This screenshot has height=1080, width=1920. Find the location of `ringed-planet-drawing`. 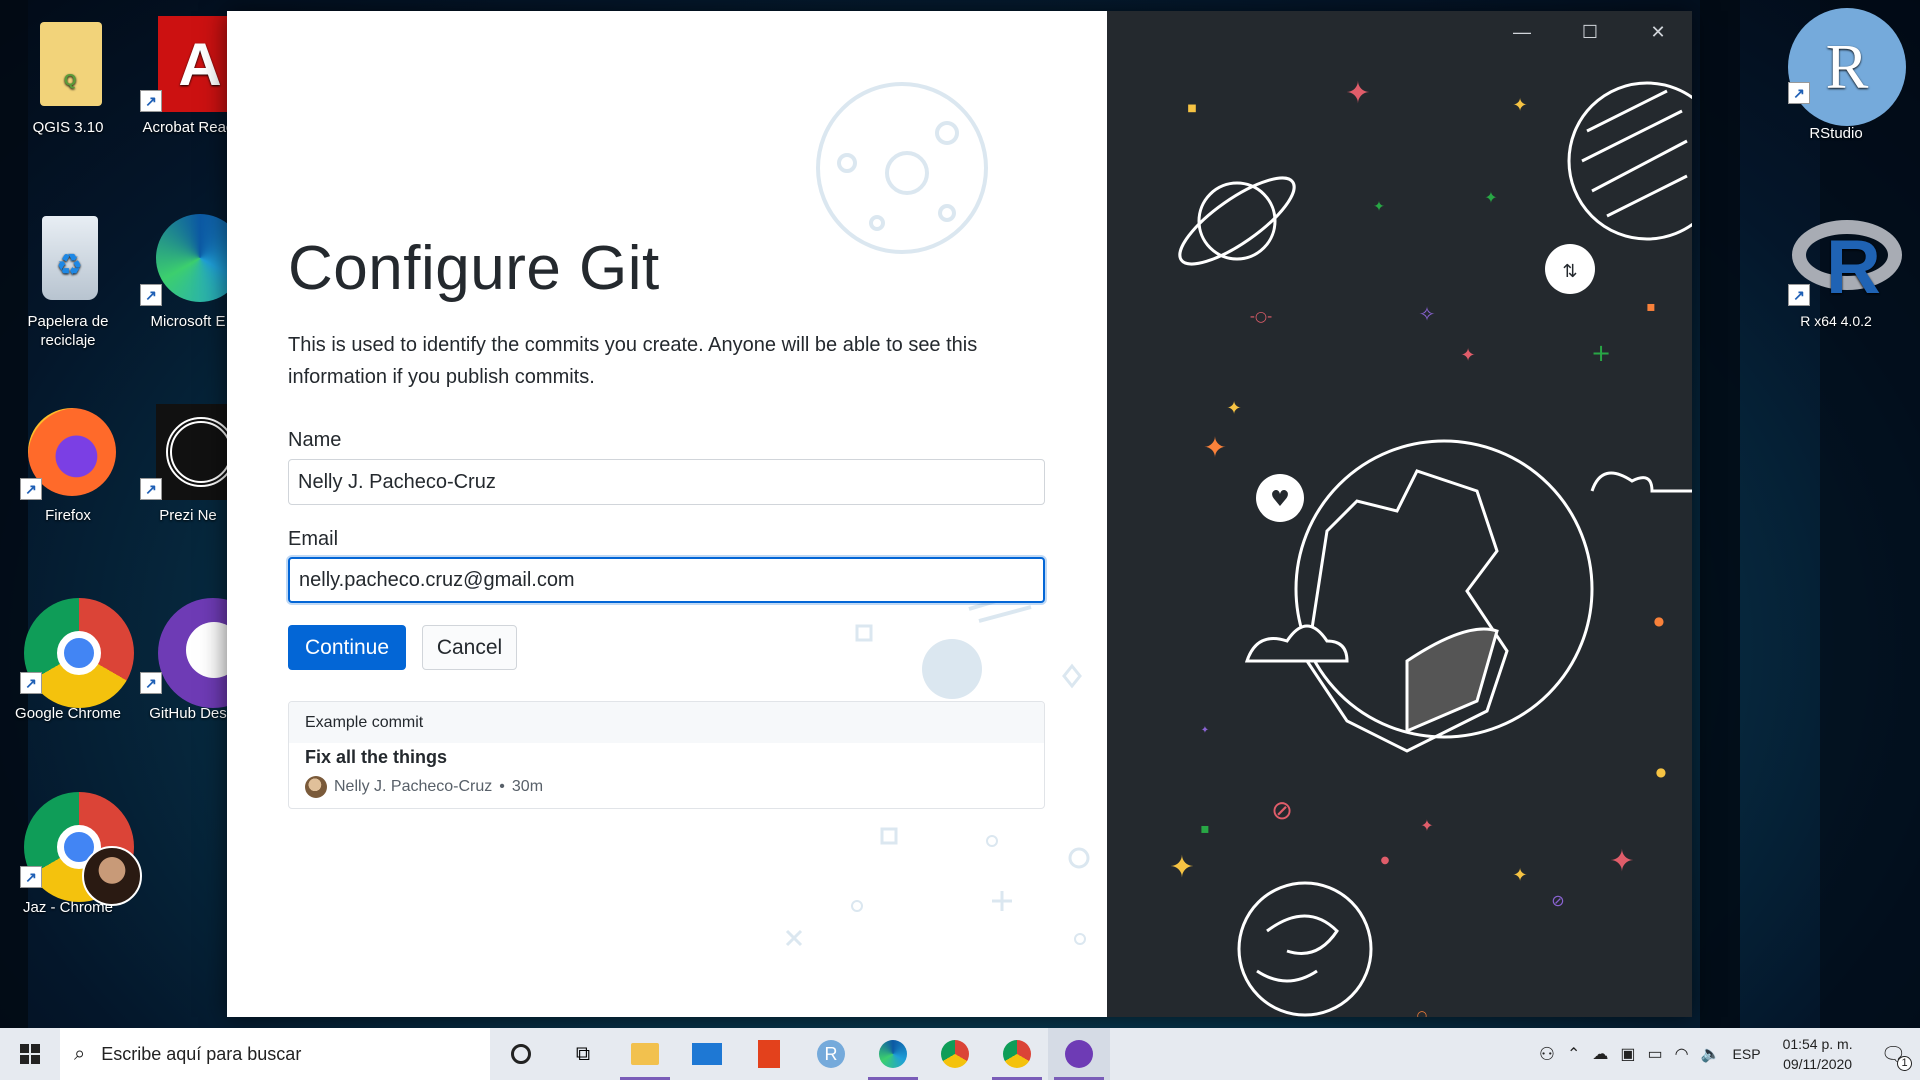

ringed-planet-drawing is located at coordinates (1237, 221).